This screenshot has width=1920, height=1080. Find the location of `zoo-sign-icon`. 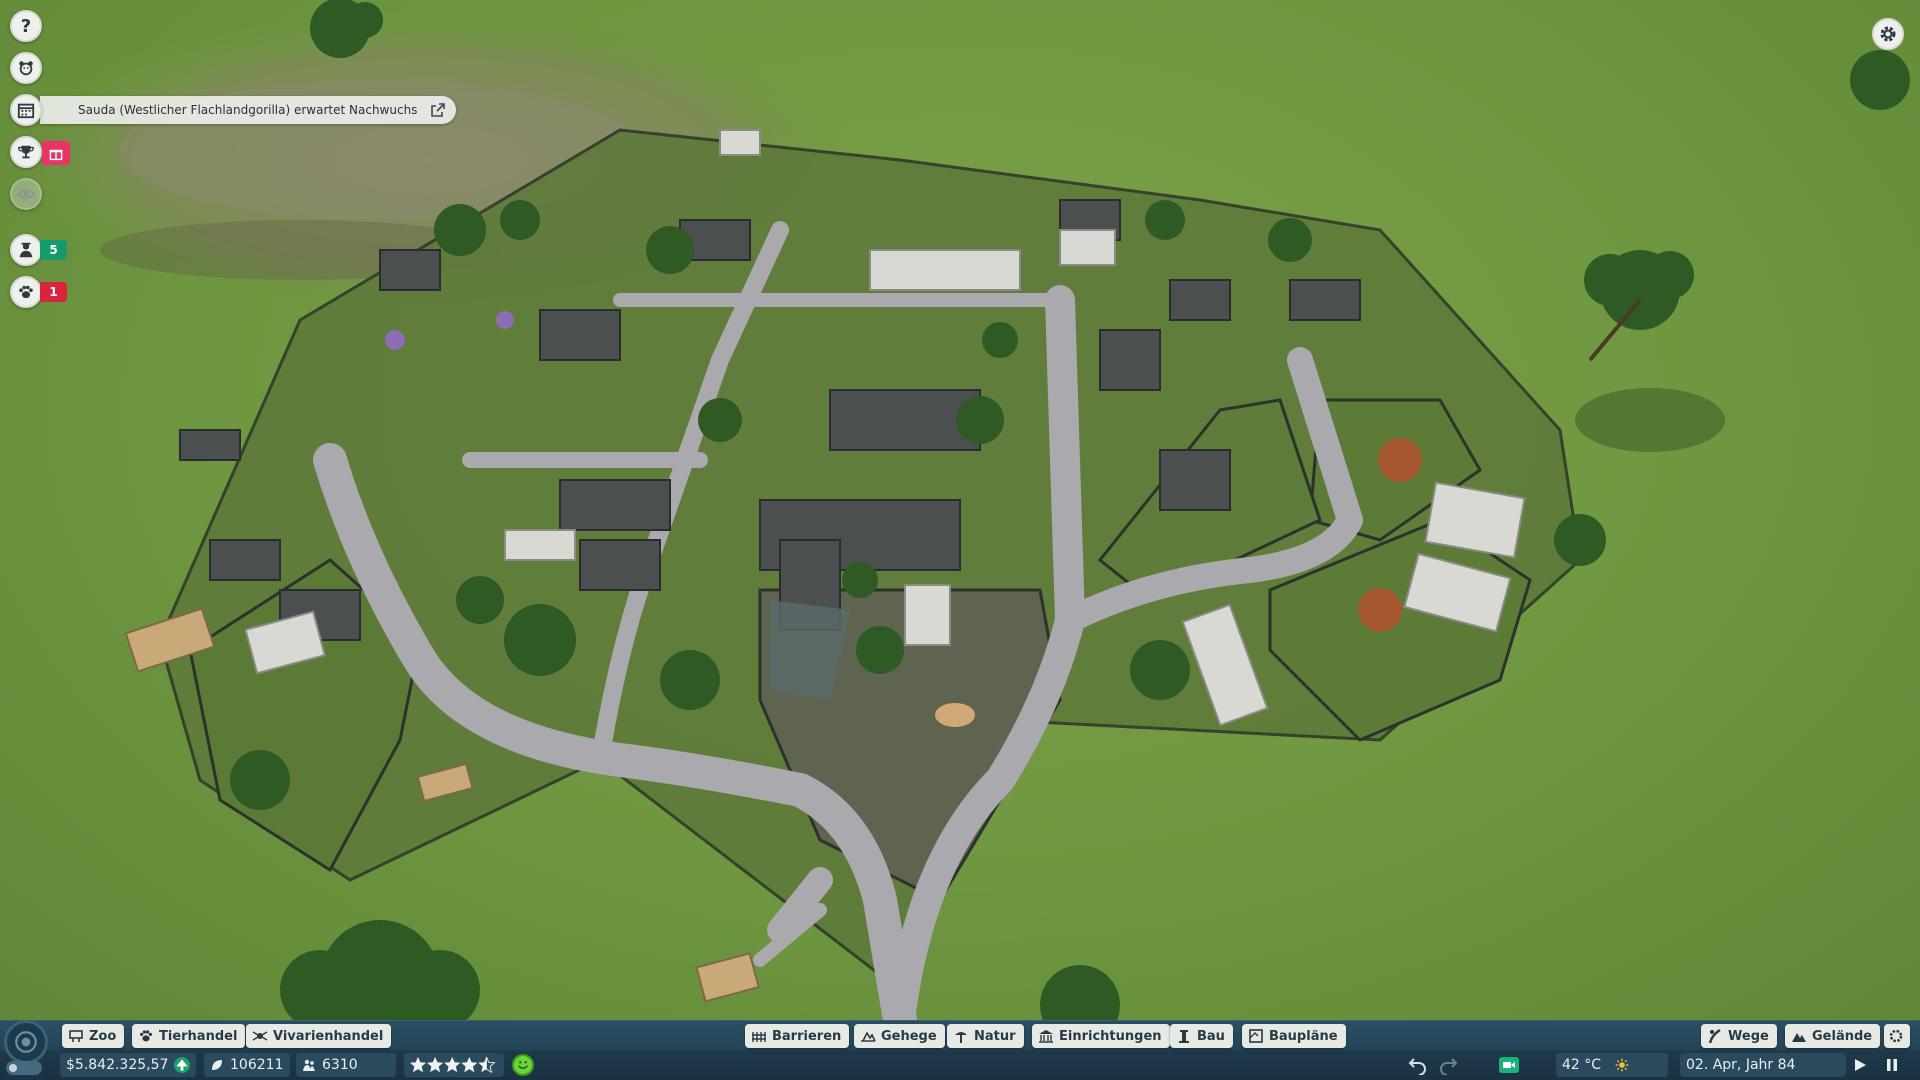

zoo-sign-icon is located at coordinates (76, 1036).